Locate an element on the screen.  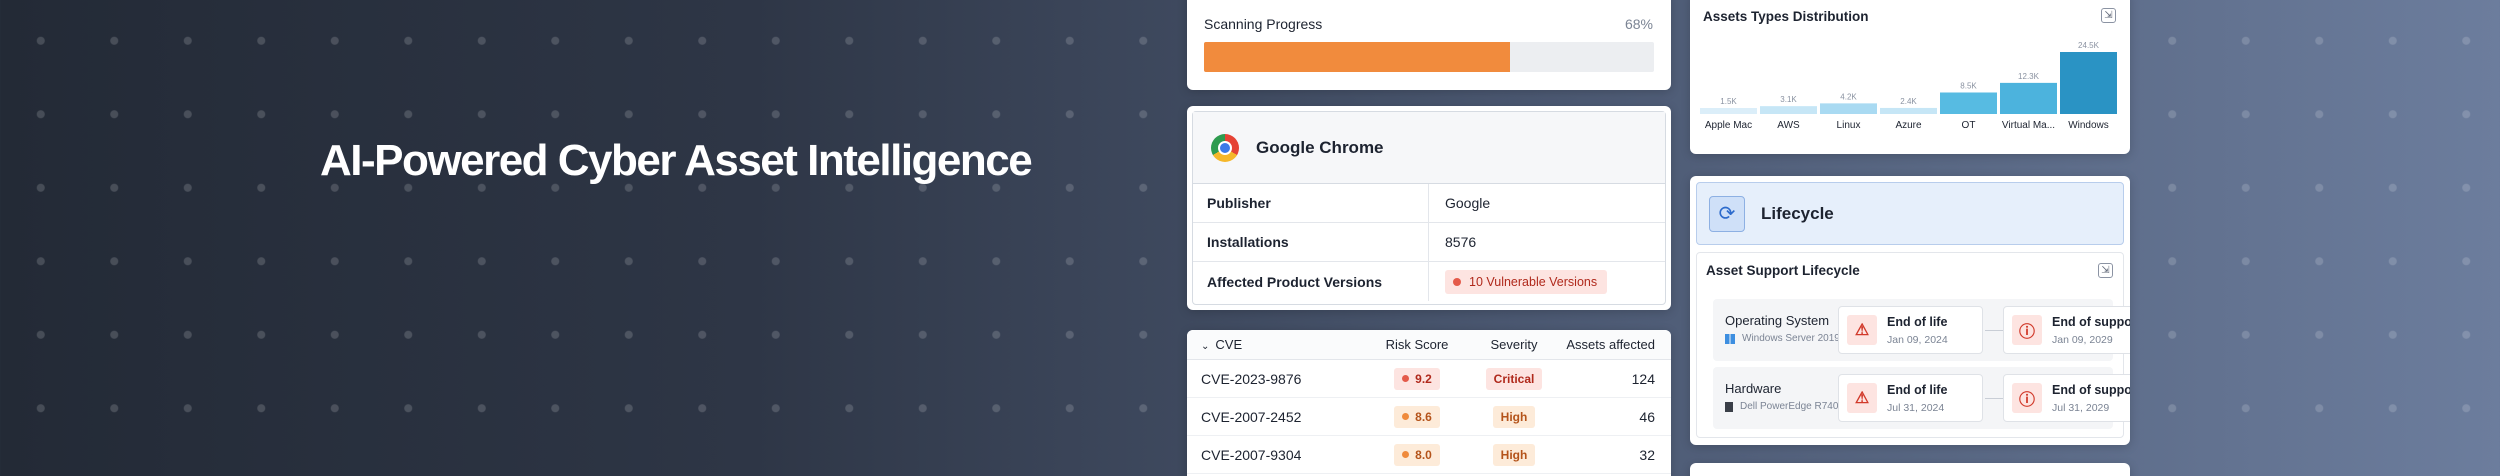
bar-value-label: 24.5K is located at coordinates (2089, 45).